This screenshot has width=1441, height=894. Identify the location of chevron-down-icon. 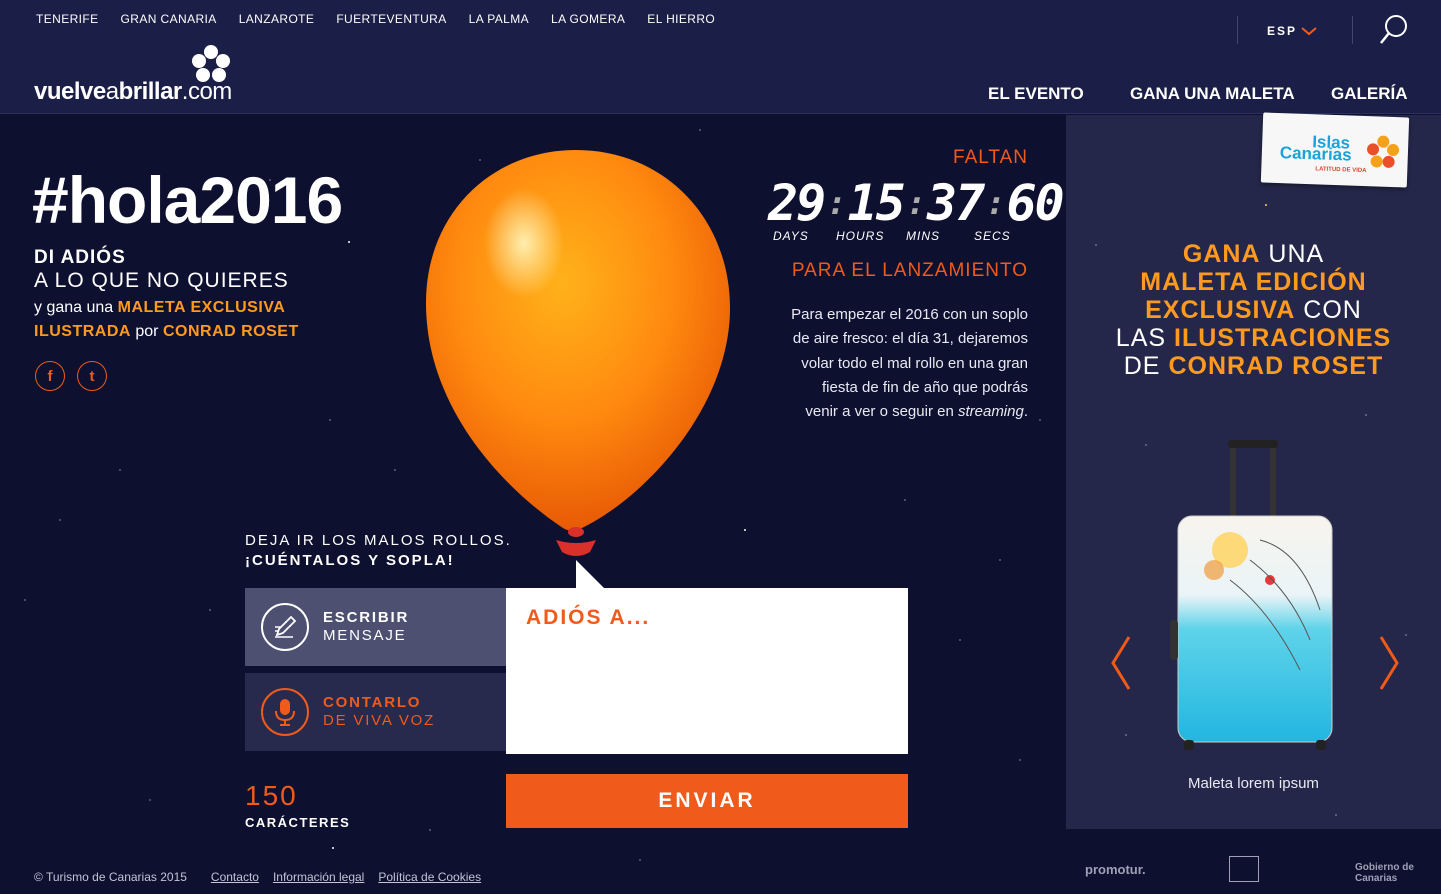
(1309, 31).